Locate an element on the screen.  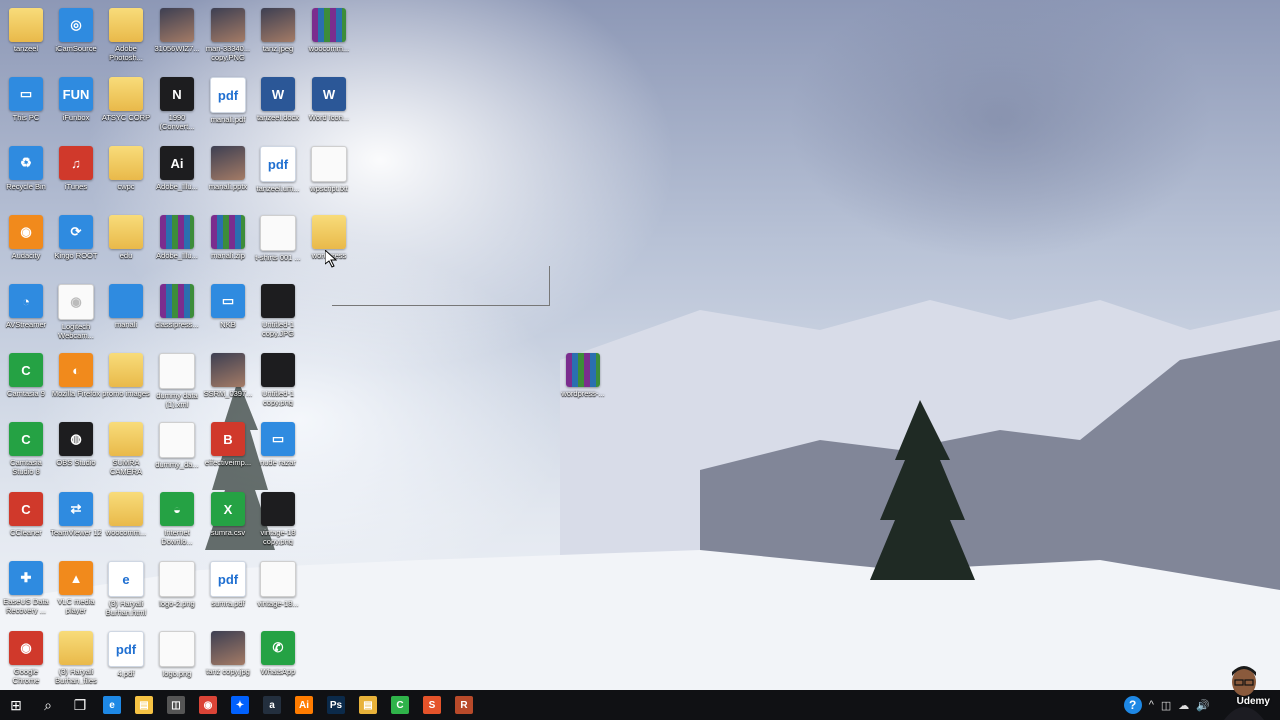
desktop-icon-this-pc: ▭ This PC is located at coordinates (26, 107).